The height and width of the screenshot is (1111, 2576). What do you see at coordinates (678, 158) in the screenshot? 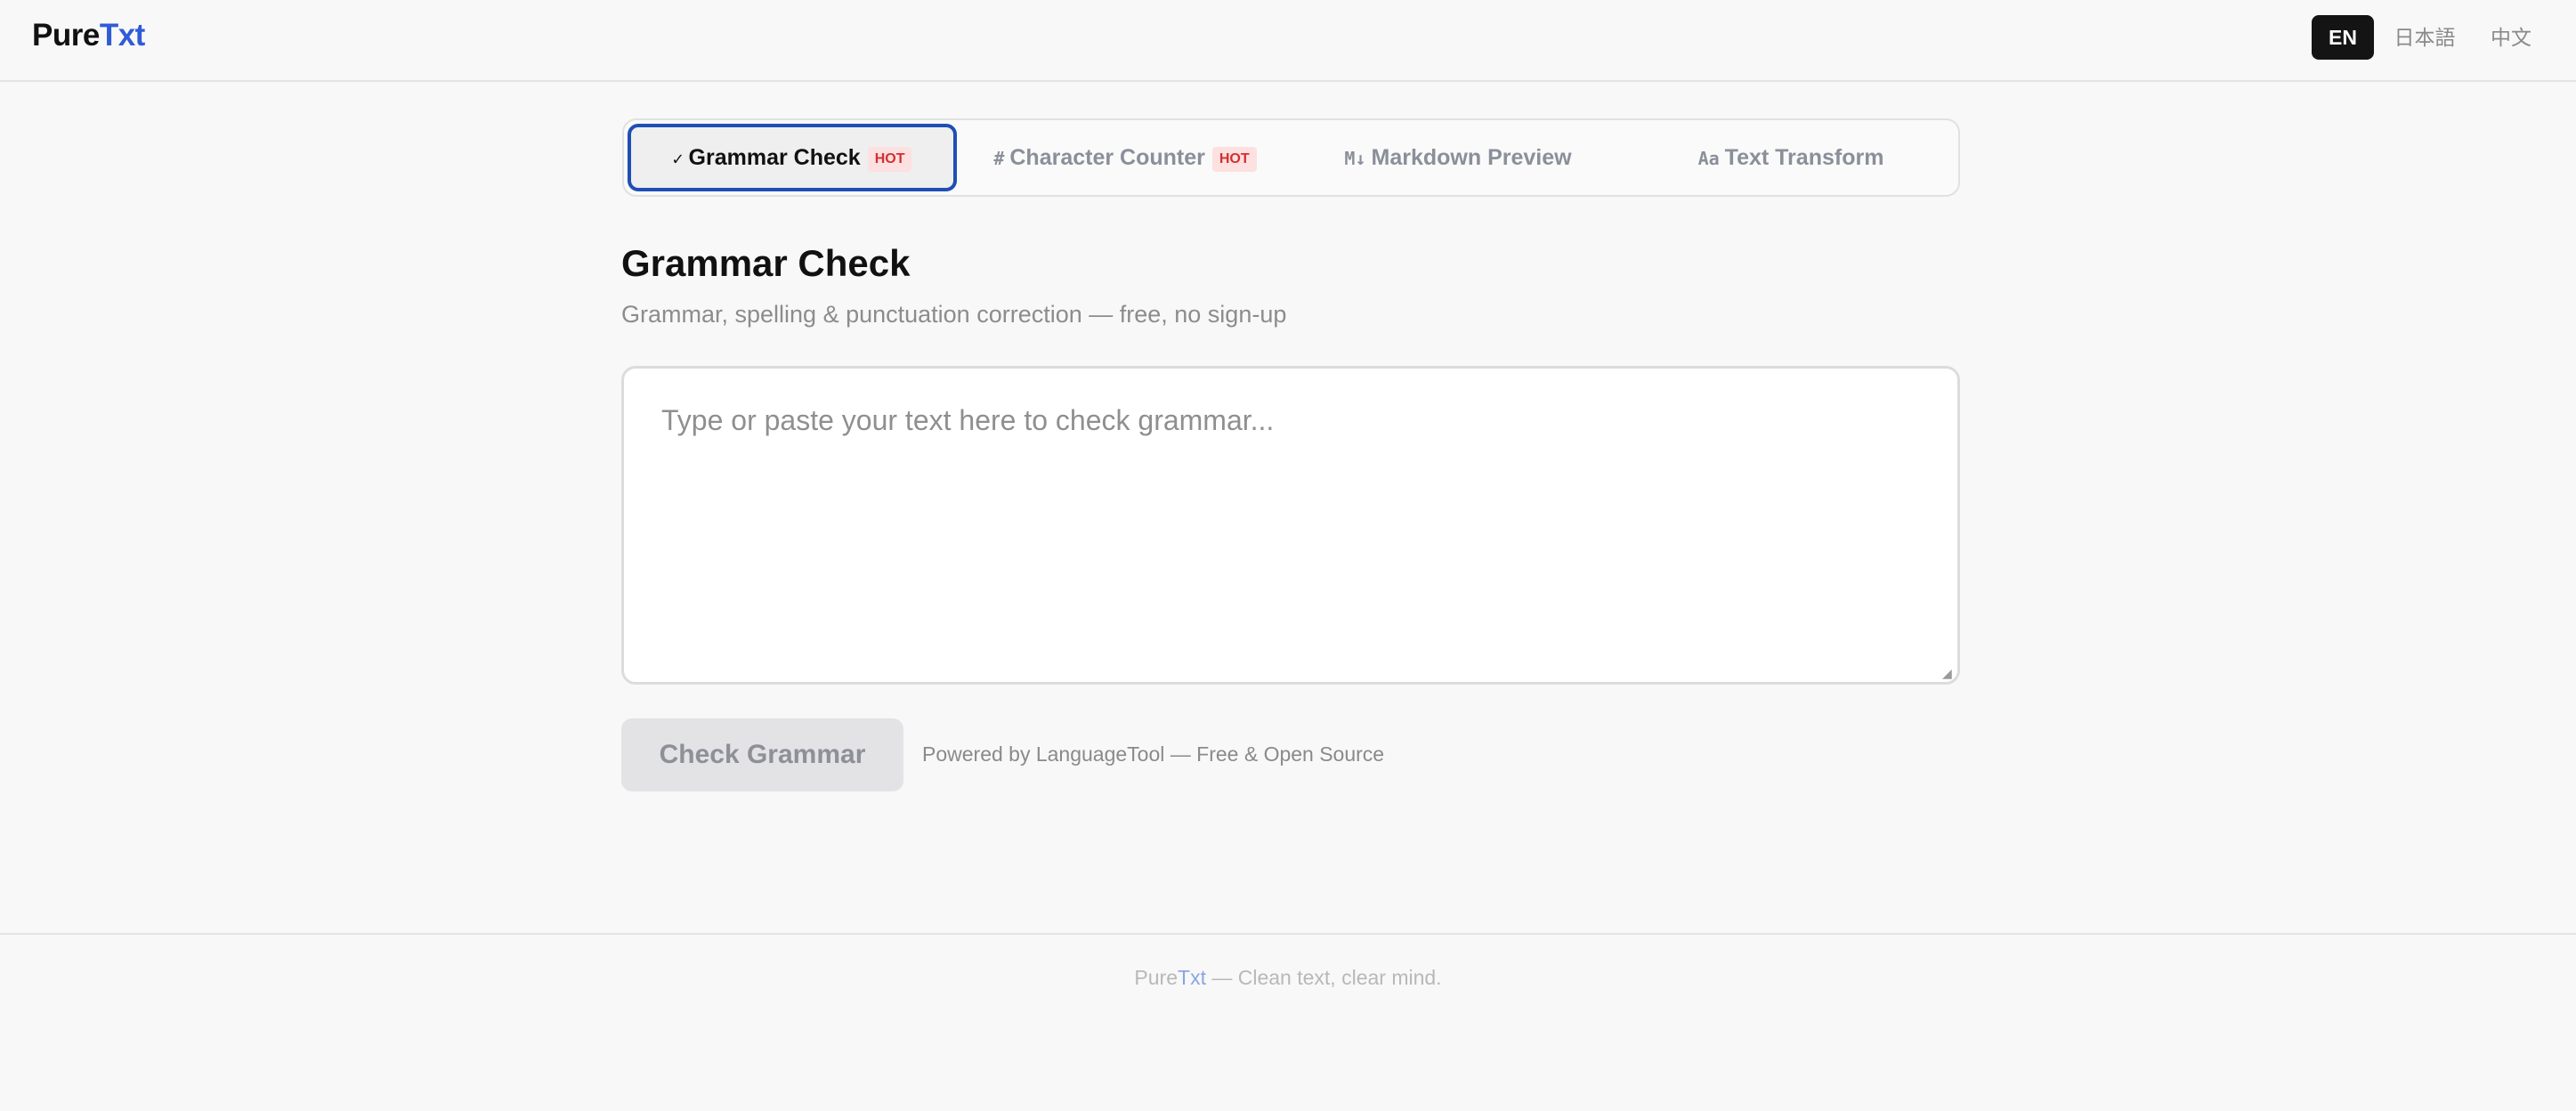
I see `check-icon: ✓` at bounding box center [678, 158].